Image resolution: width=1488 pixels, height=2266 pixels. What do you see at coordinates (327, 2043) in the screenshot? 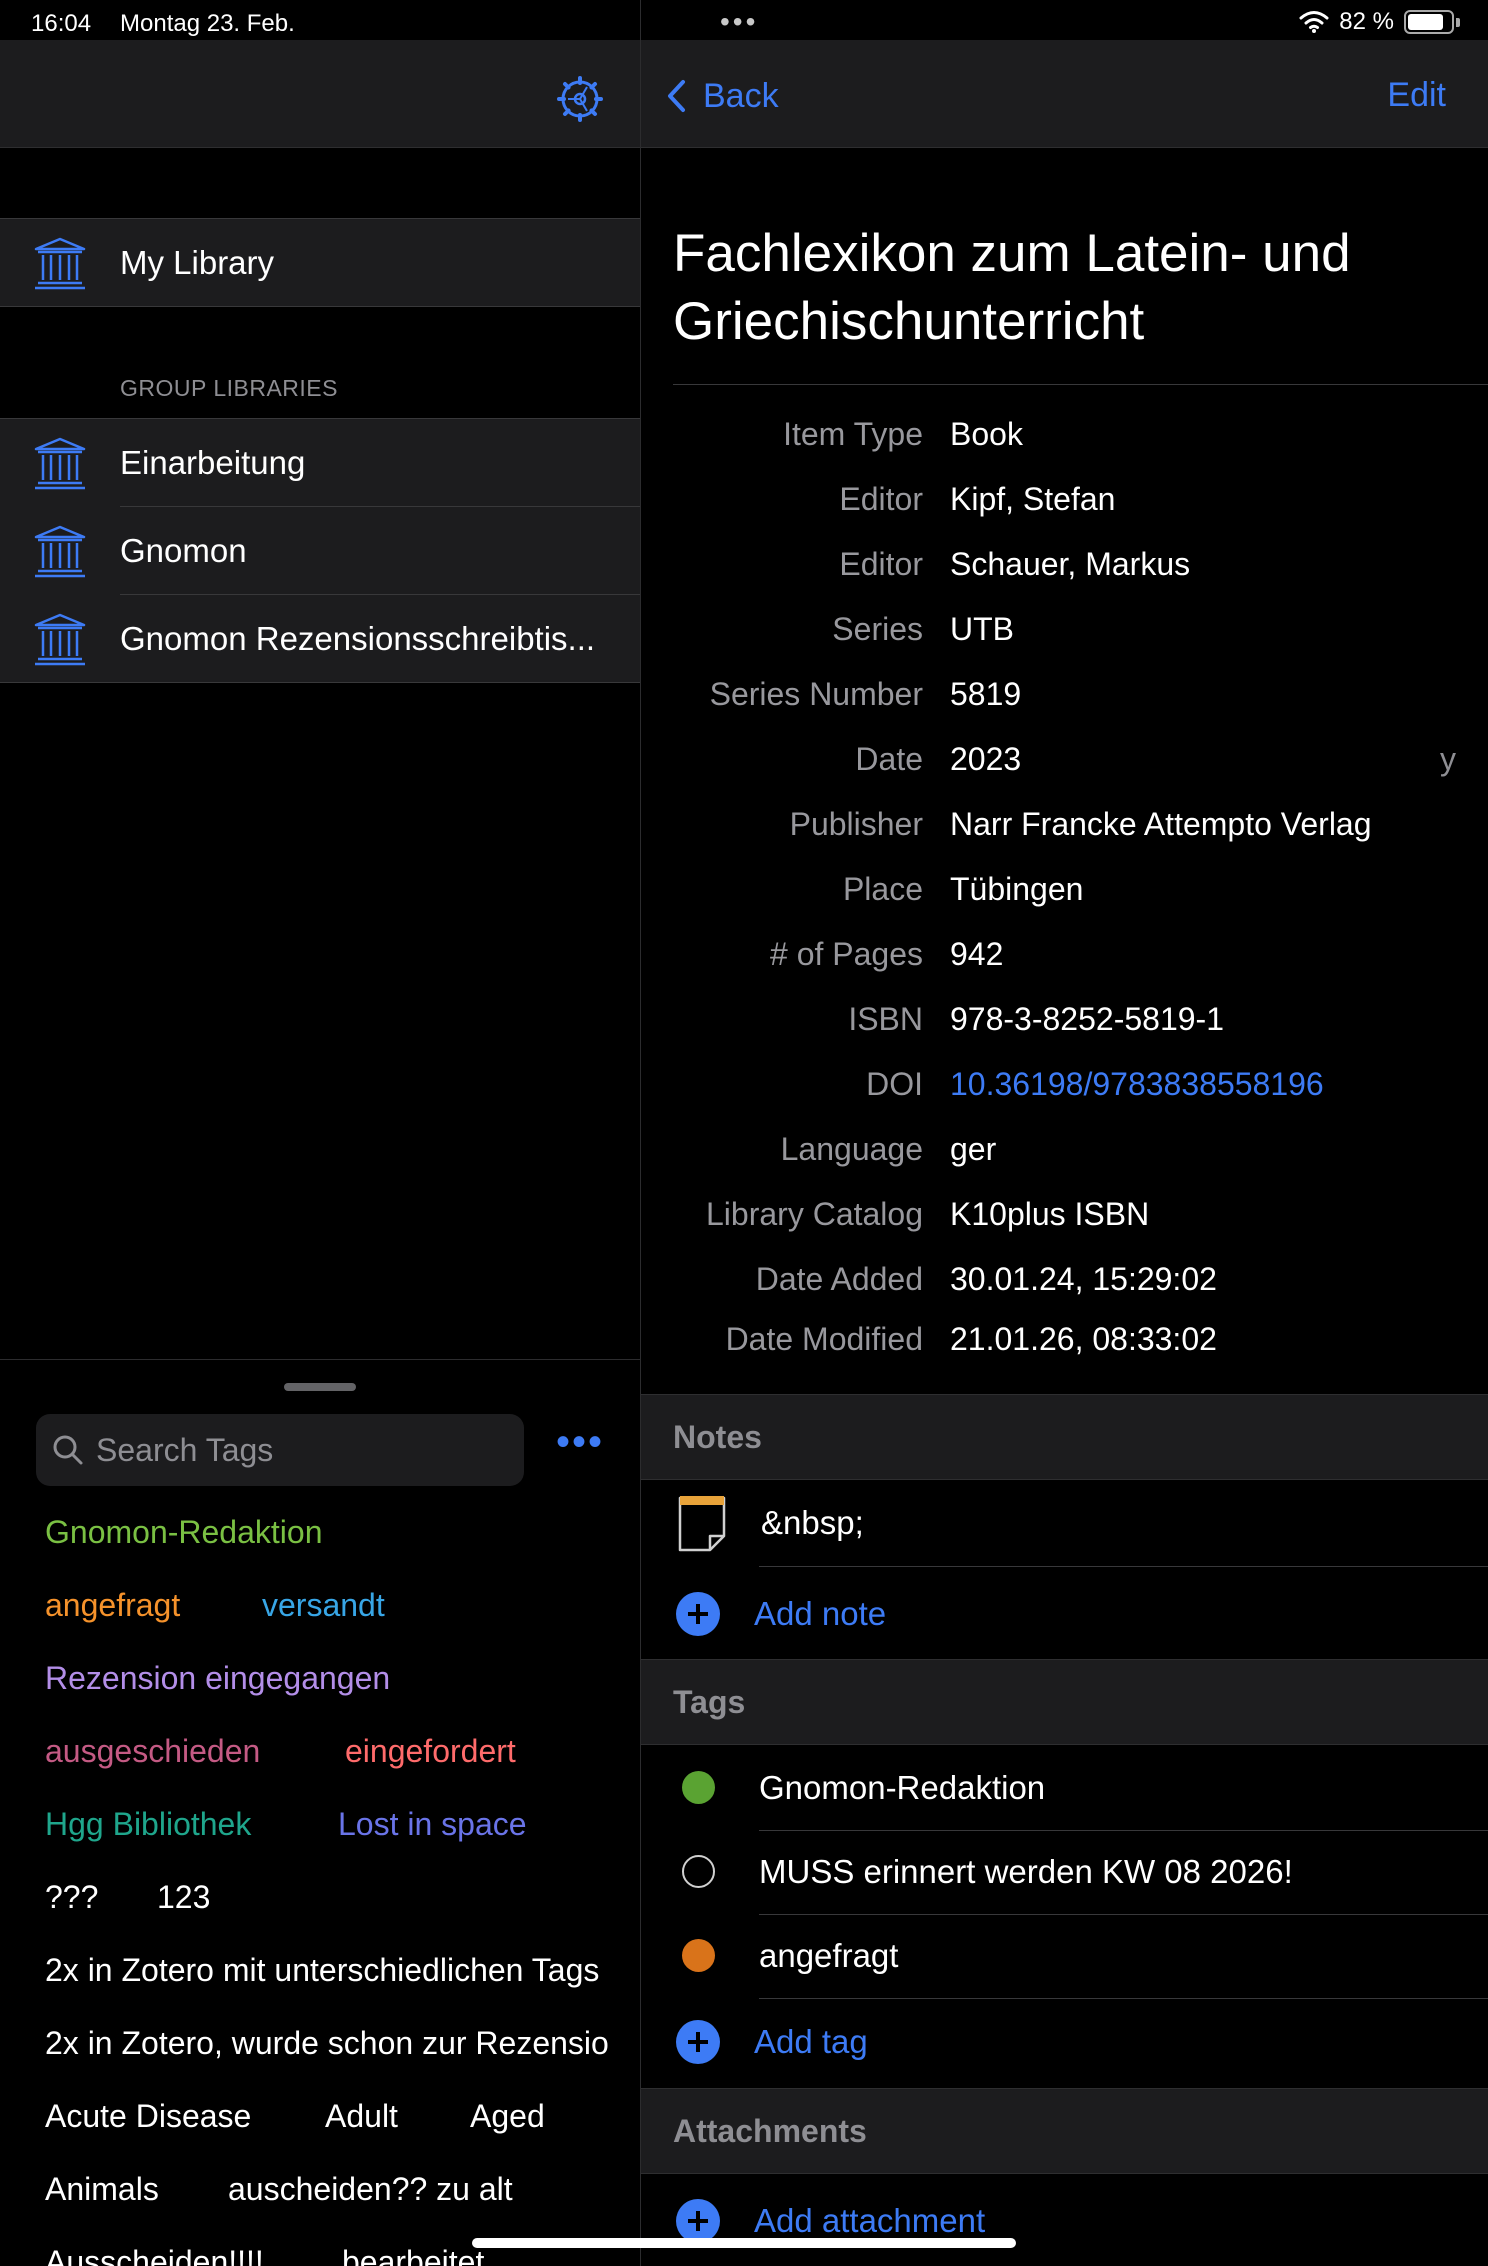
I see `tag-item: 2x in Zotero, wurde schon zur Rezensio` at bounding box center [327, 2043].